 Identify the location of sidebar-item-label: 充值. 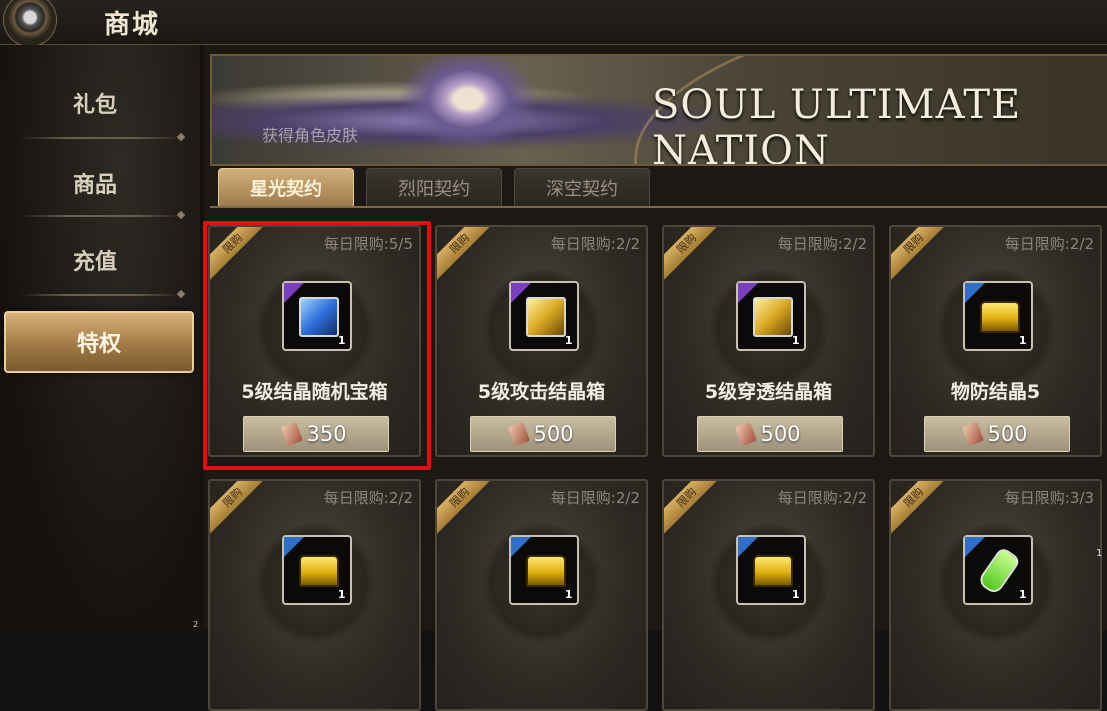
(94, 262).